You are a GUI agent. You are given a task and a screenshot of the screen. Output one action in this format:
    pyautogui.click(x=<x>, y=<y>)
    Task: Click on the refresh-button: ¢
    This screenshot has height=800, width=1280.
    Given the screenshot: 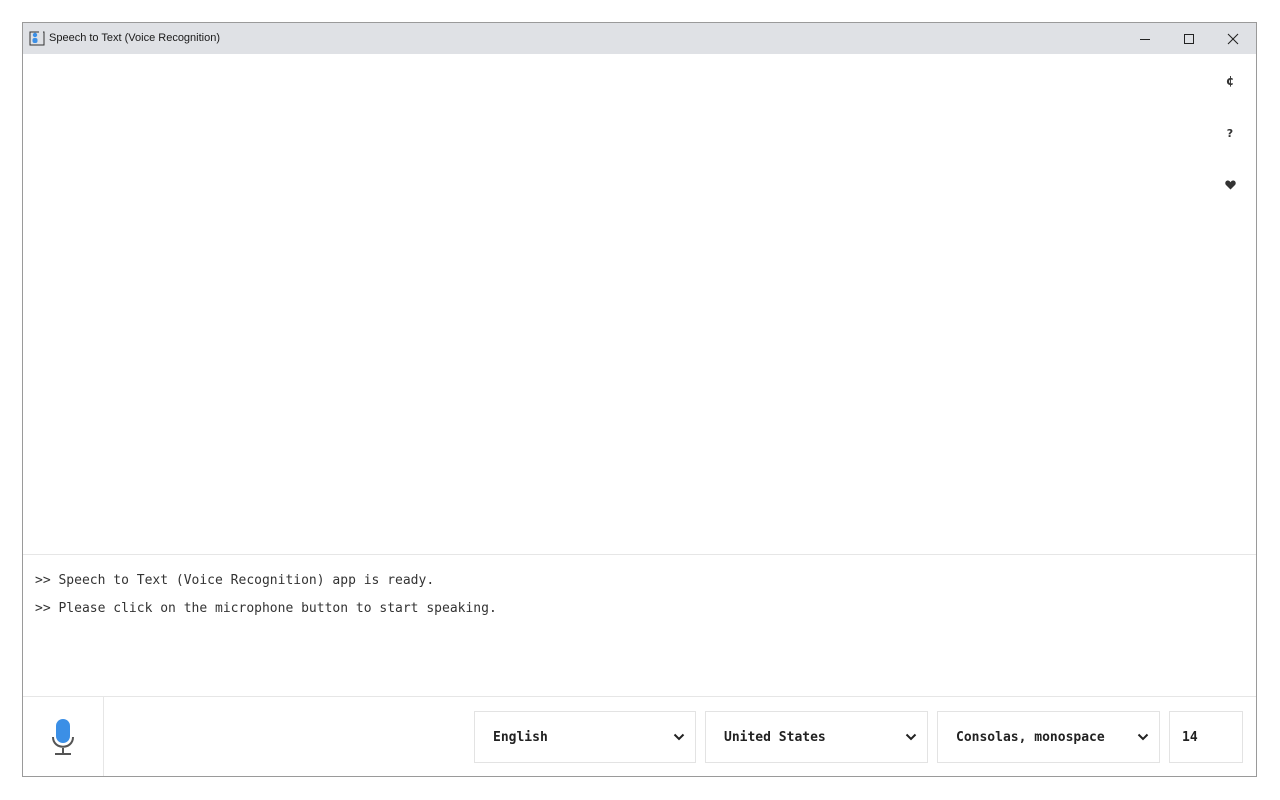 What is the action you would take?
    pyautogui.click(x=1230, y=81)
    